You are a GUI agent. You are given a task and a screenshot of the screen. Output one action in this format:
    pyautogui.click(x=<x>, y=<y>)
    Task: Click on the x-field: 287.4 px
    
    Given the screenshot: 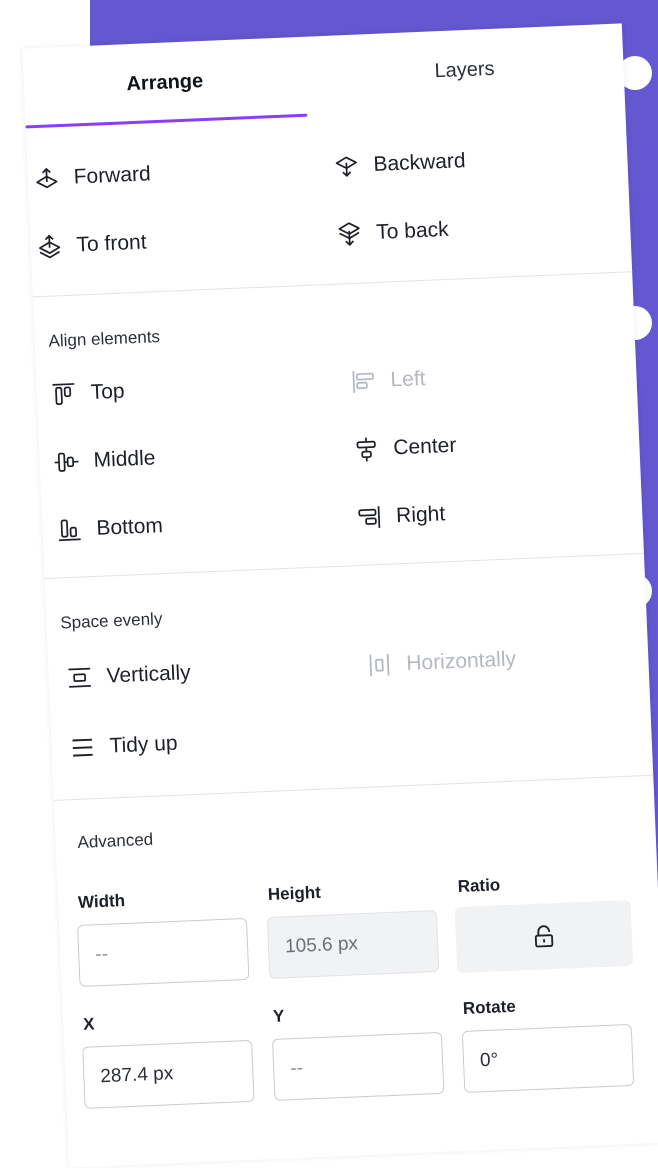 What is the action you would take?
    pyautogui.click(x=168, y=1074)
    